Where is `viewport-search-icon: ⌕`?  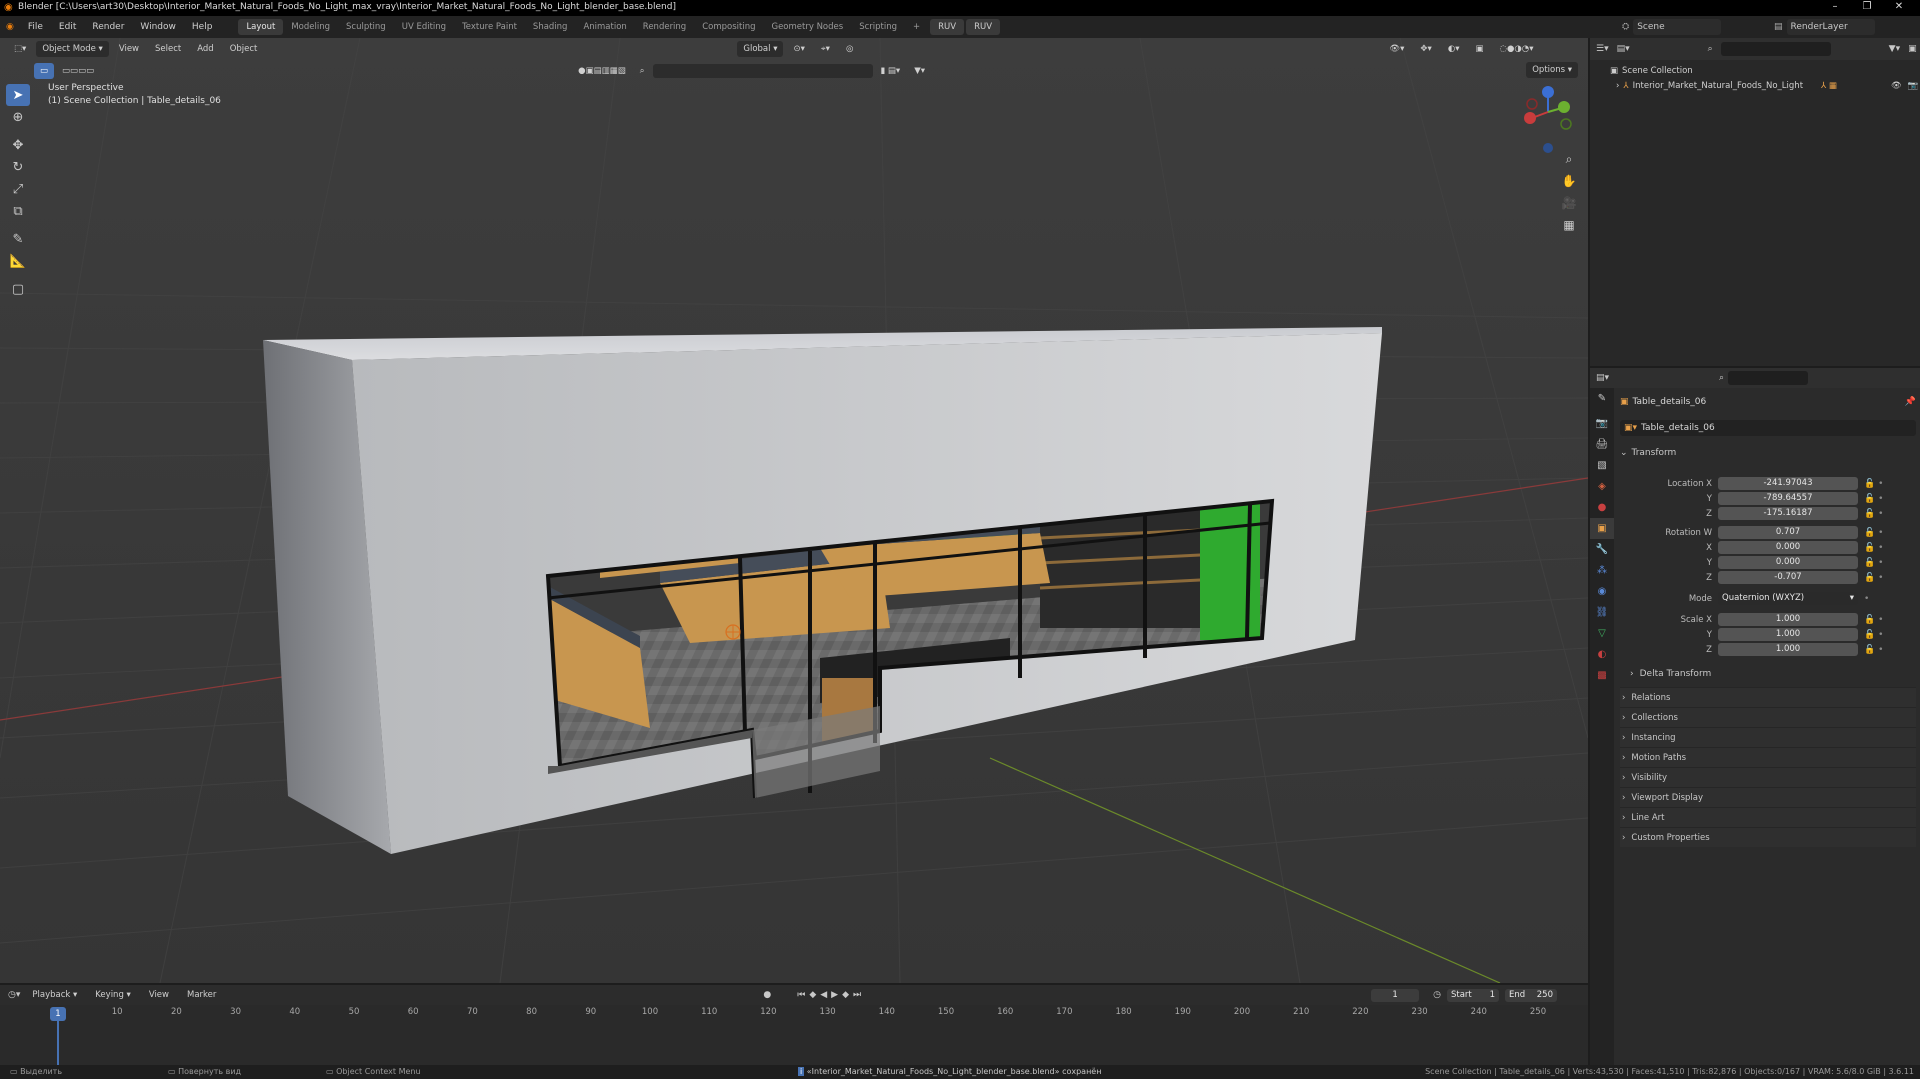 viewport-search-icon: ⌕ is located at coordinates (642, 71).